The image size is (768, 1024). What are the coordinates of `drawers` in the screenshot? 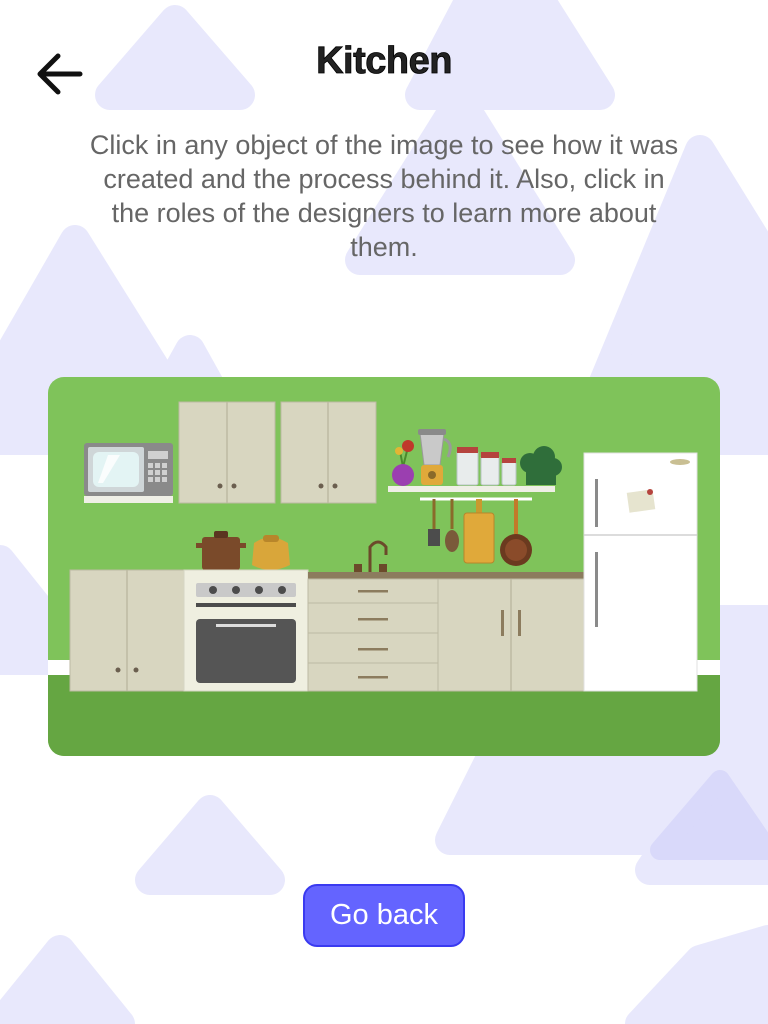 It's located at (373, 635).